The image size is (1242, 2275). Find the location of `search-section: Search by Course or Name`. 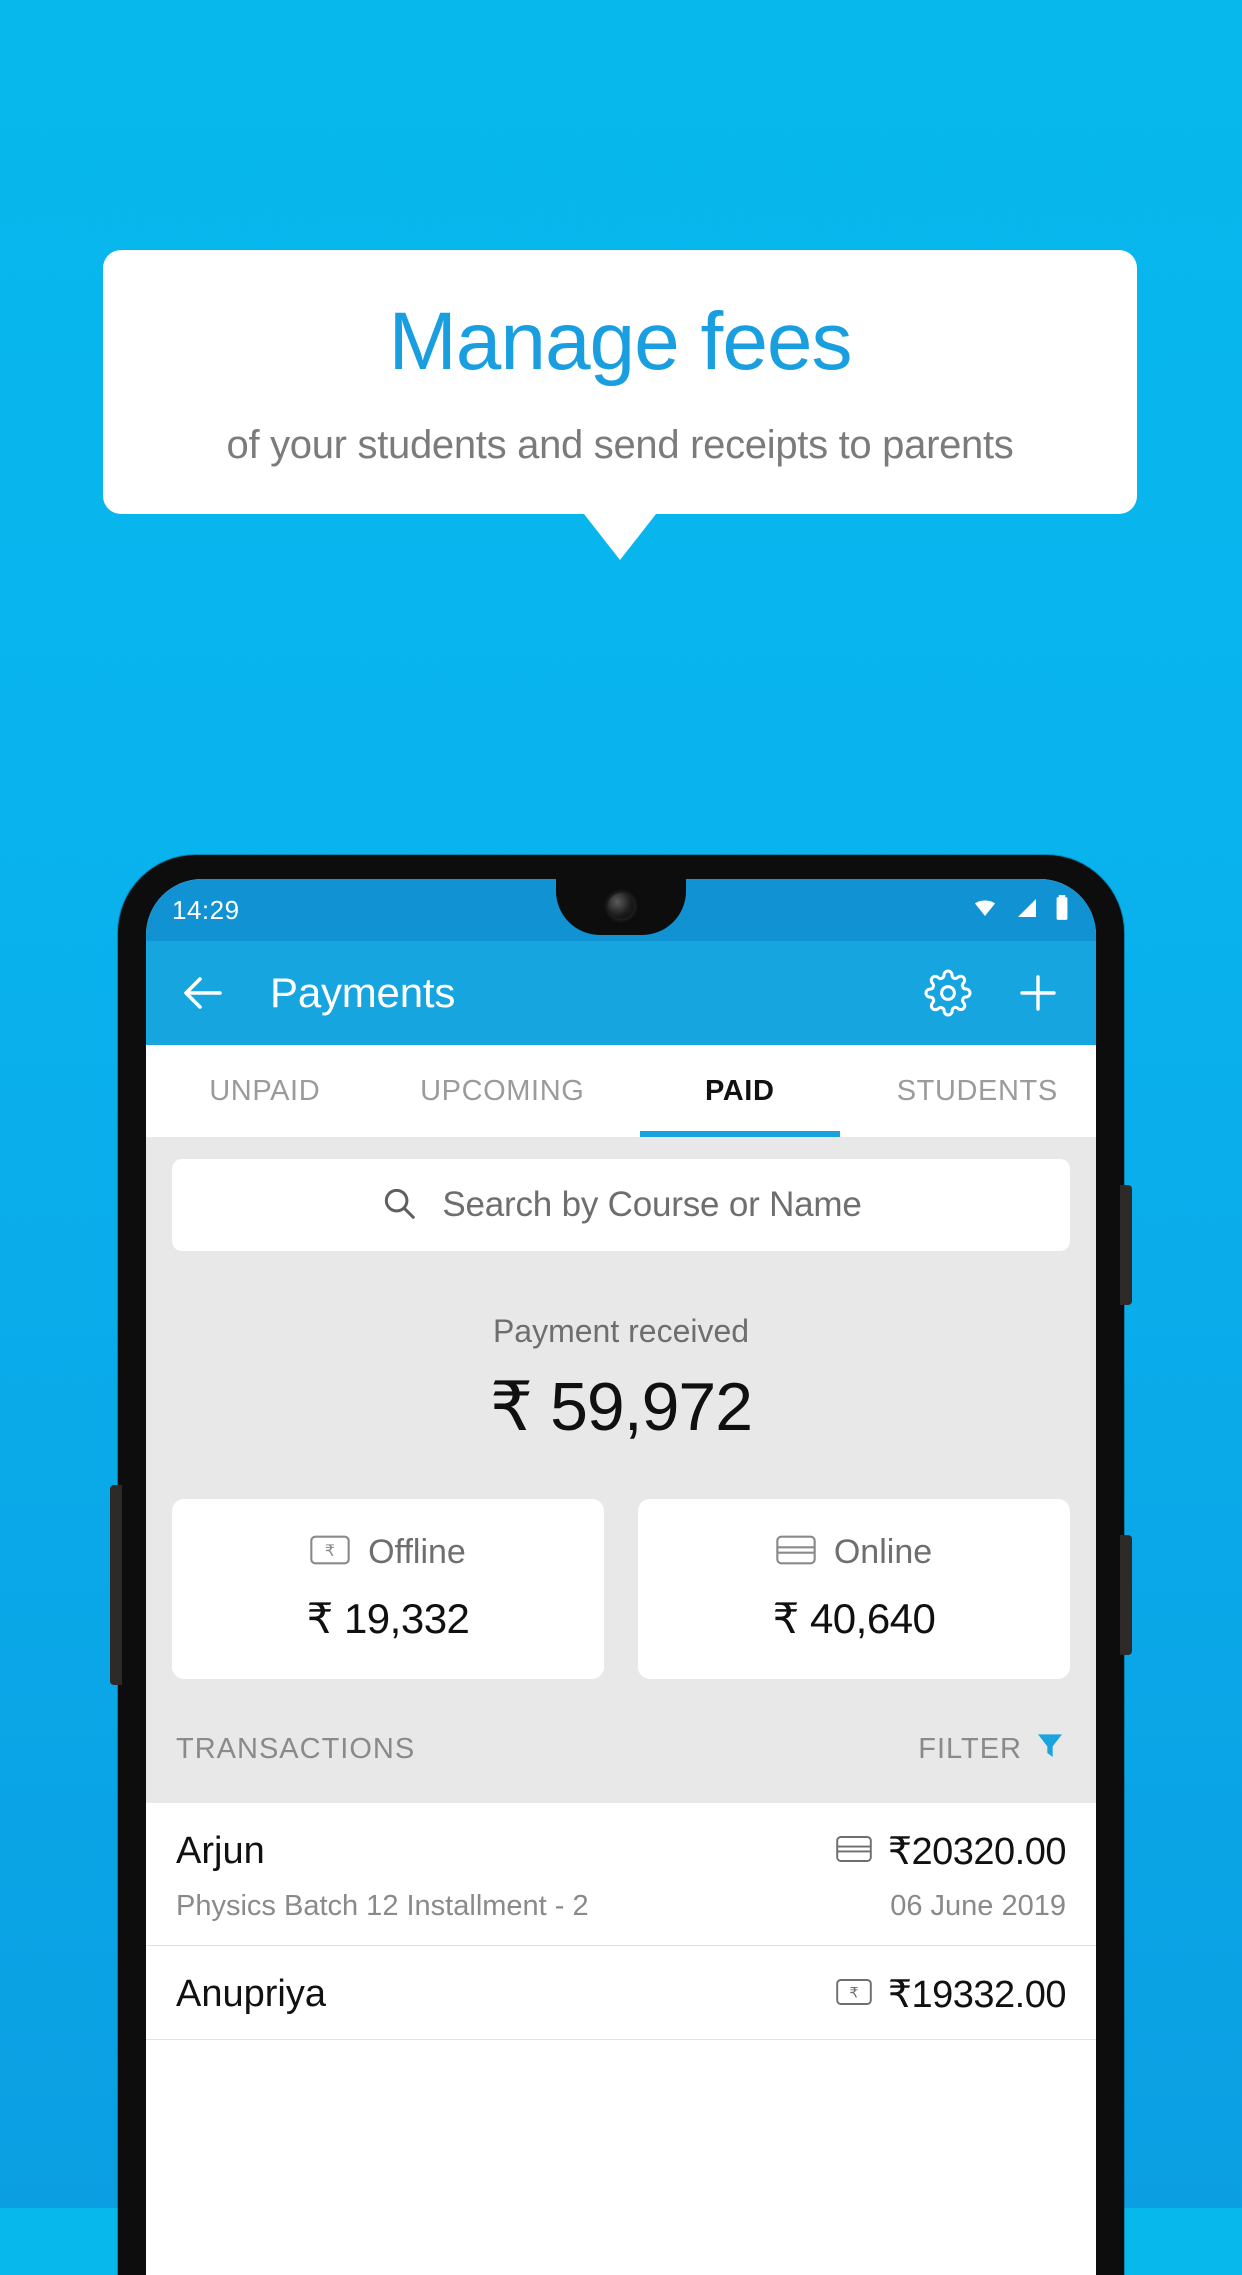

search-section: Search by Course or Name is located at coordinates (621, 1194).